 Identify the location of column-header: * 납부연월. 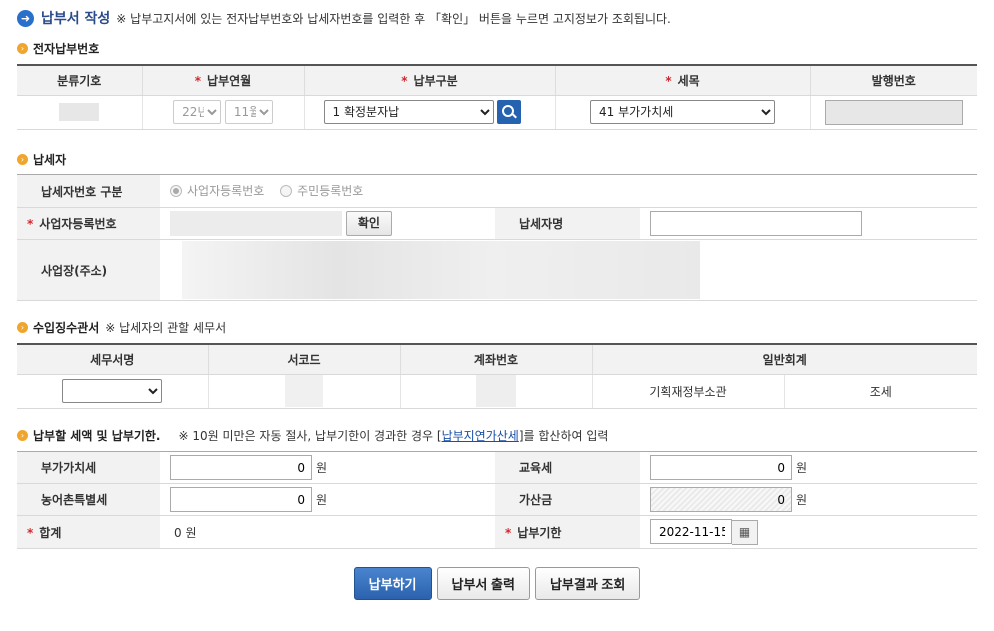
(222, 80).